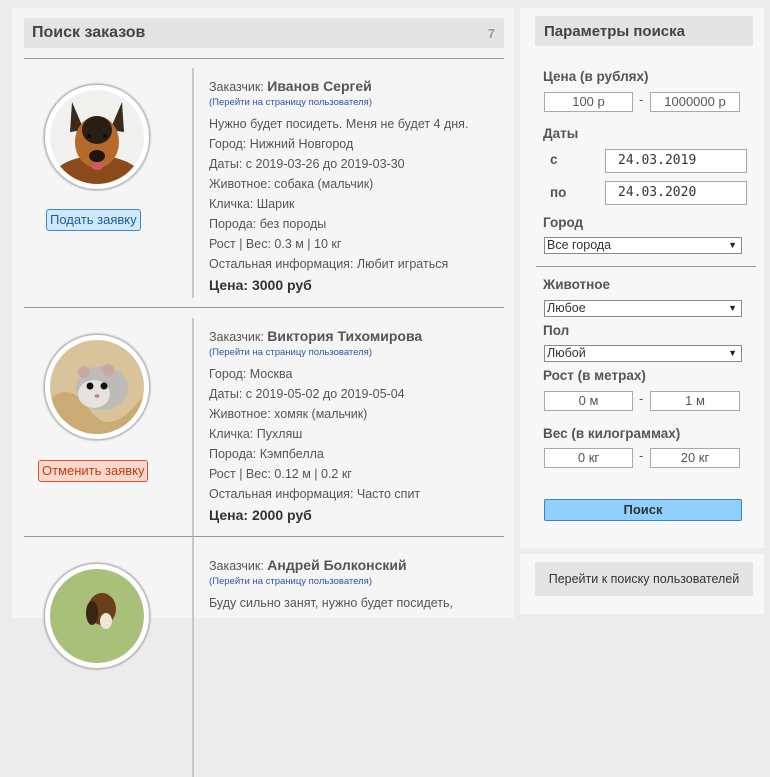 This screenshot has width=770, height=777. Describe the element at coordinates (93, 471) in the screenshot. I see `cancel-application-button: Отменить заявку` at that location.